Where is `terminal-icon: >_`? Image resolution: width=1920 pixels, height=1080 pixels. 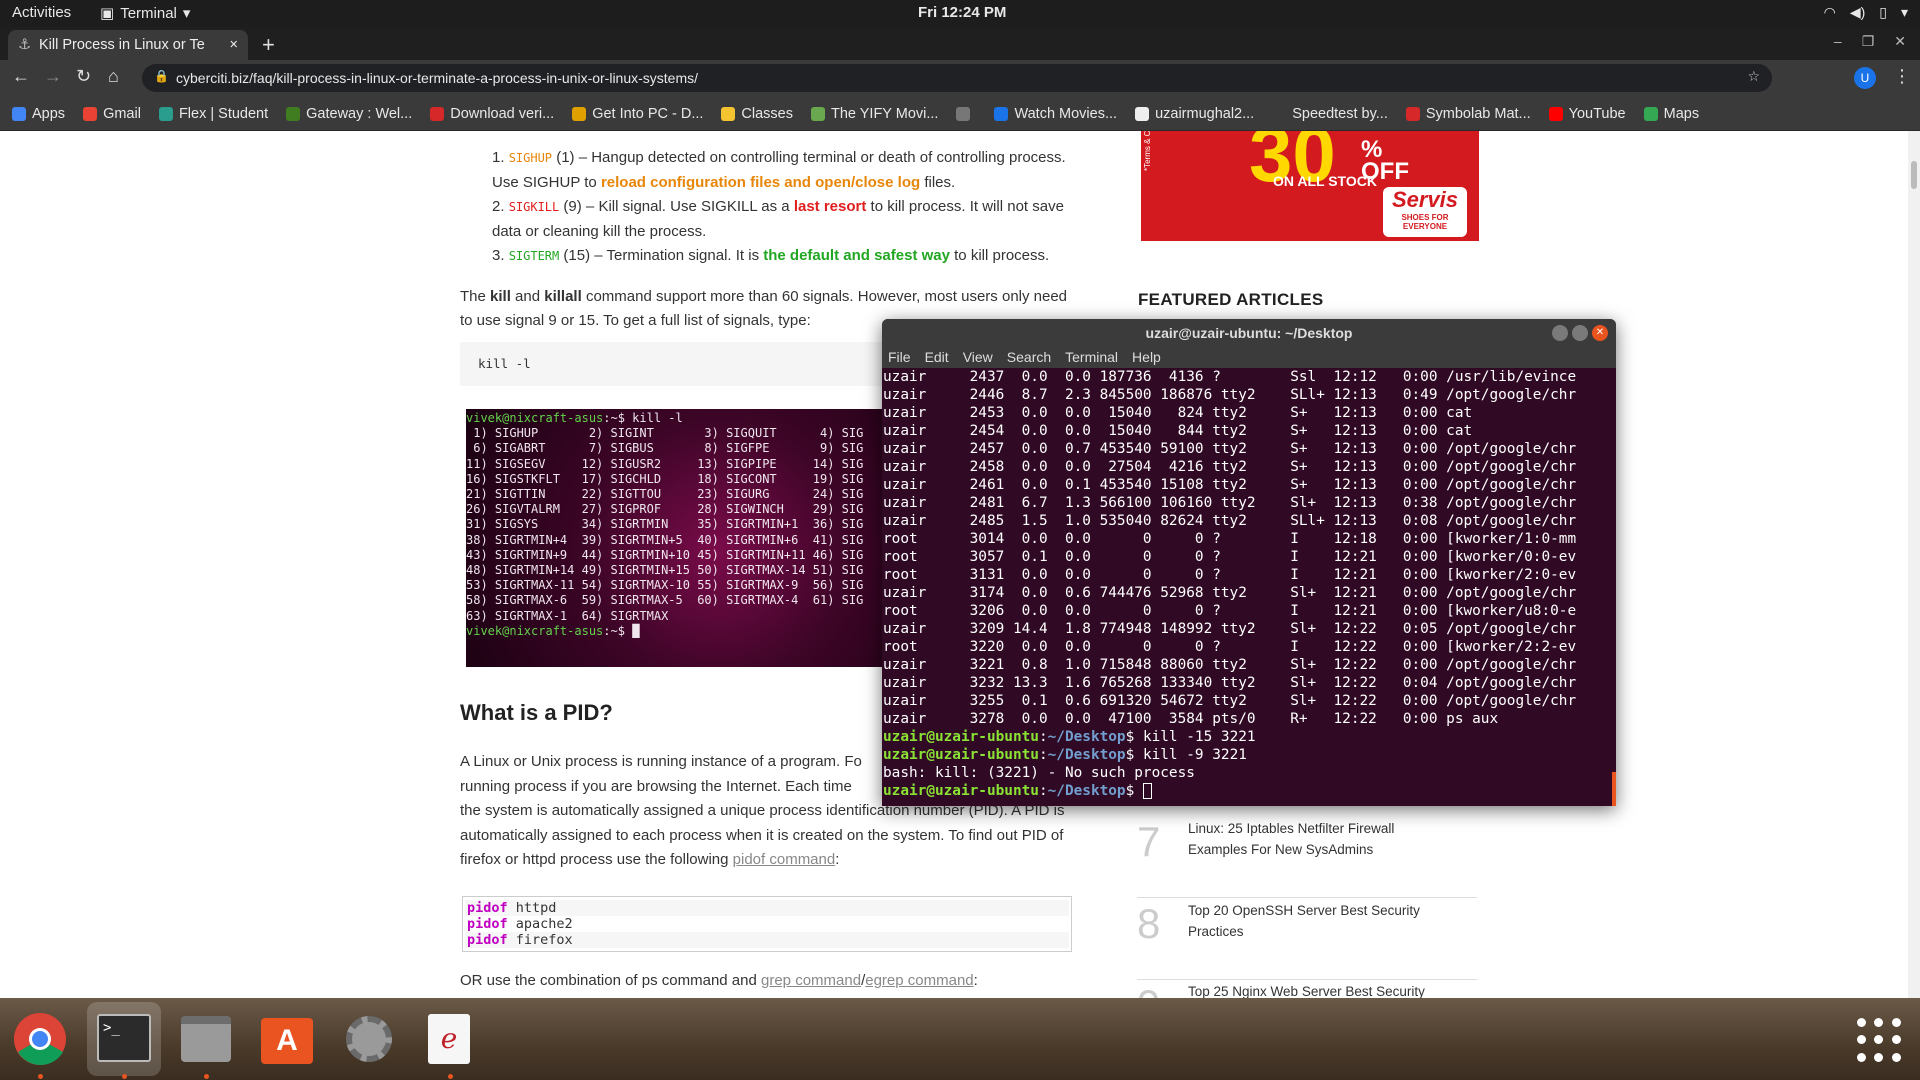 terminal-icon: >_ is located at coordinates (124, 1039).